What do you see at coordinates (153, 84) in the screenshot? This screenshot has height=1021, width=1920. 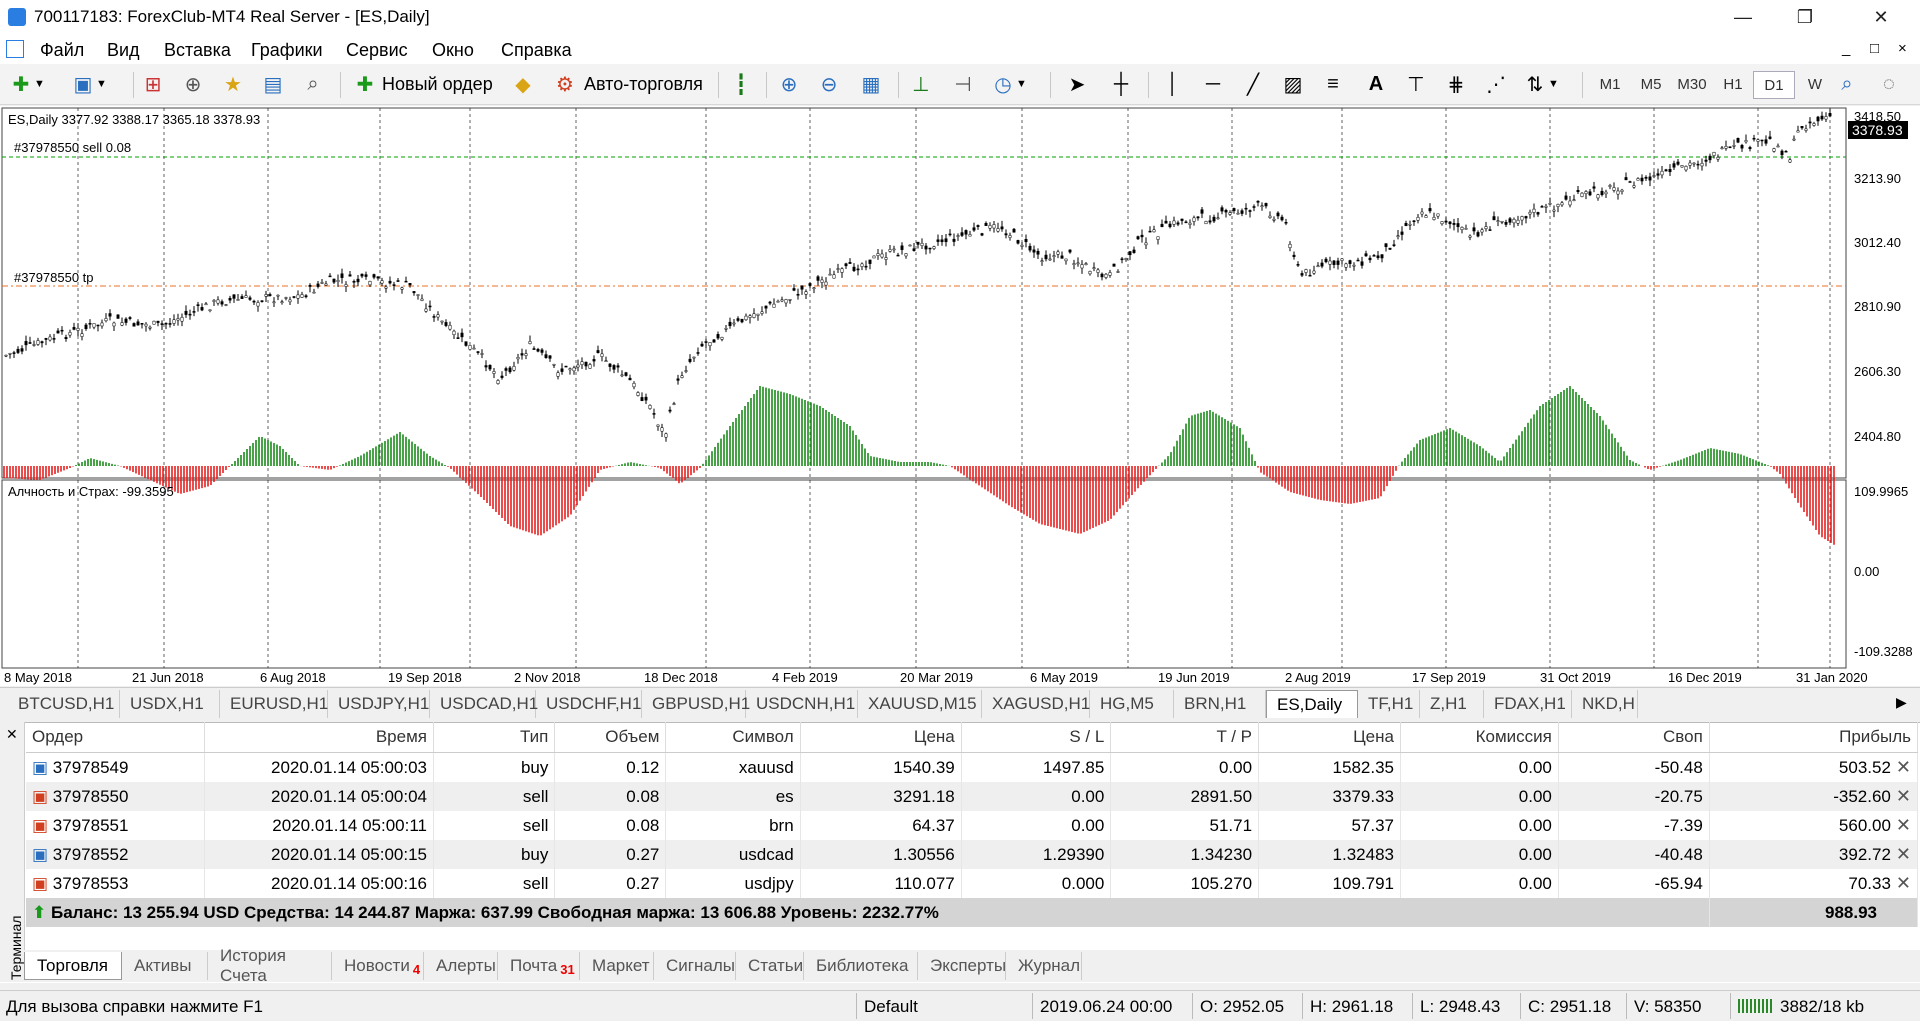 I see `market-watch-button: ⊞` at bounding box center [153, 84].